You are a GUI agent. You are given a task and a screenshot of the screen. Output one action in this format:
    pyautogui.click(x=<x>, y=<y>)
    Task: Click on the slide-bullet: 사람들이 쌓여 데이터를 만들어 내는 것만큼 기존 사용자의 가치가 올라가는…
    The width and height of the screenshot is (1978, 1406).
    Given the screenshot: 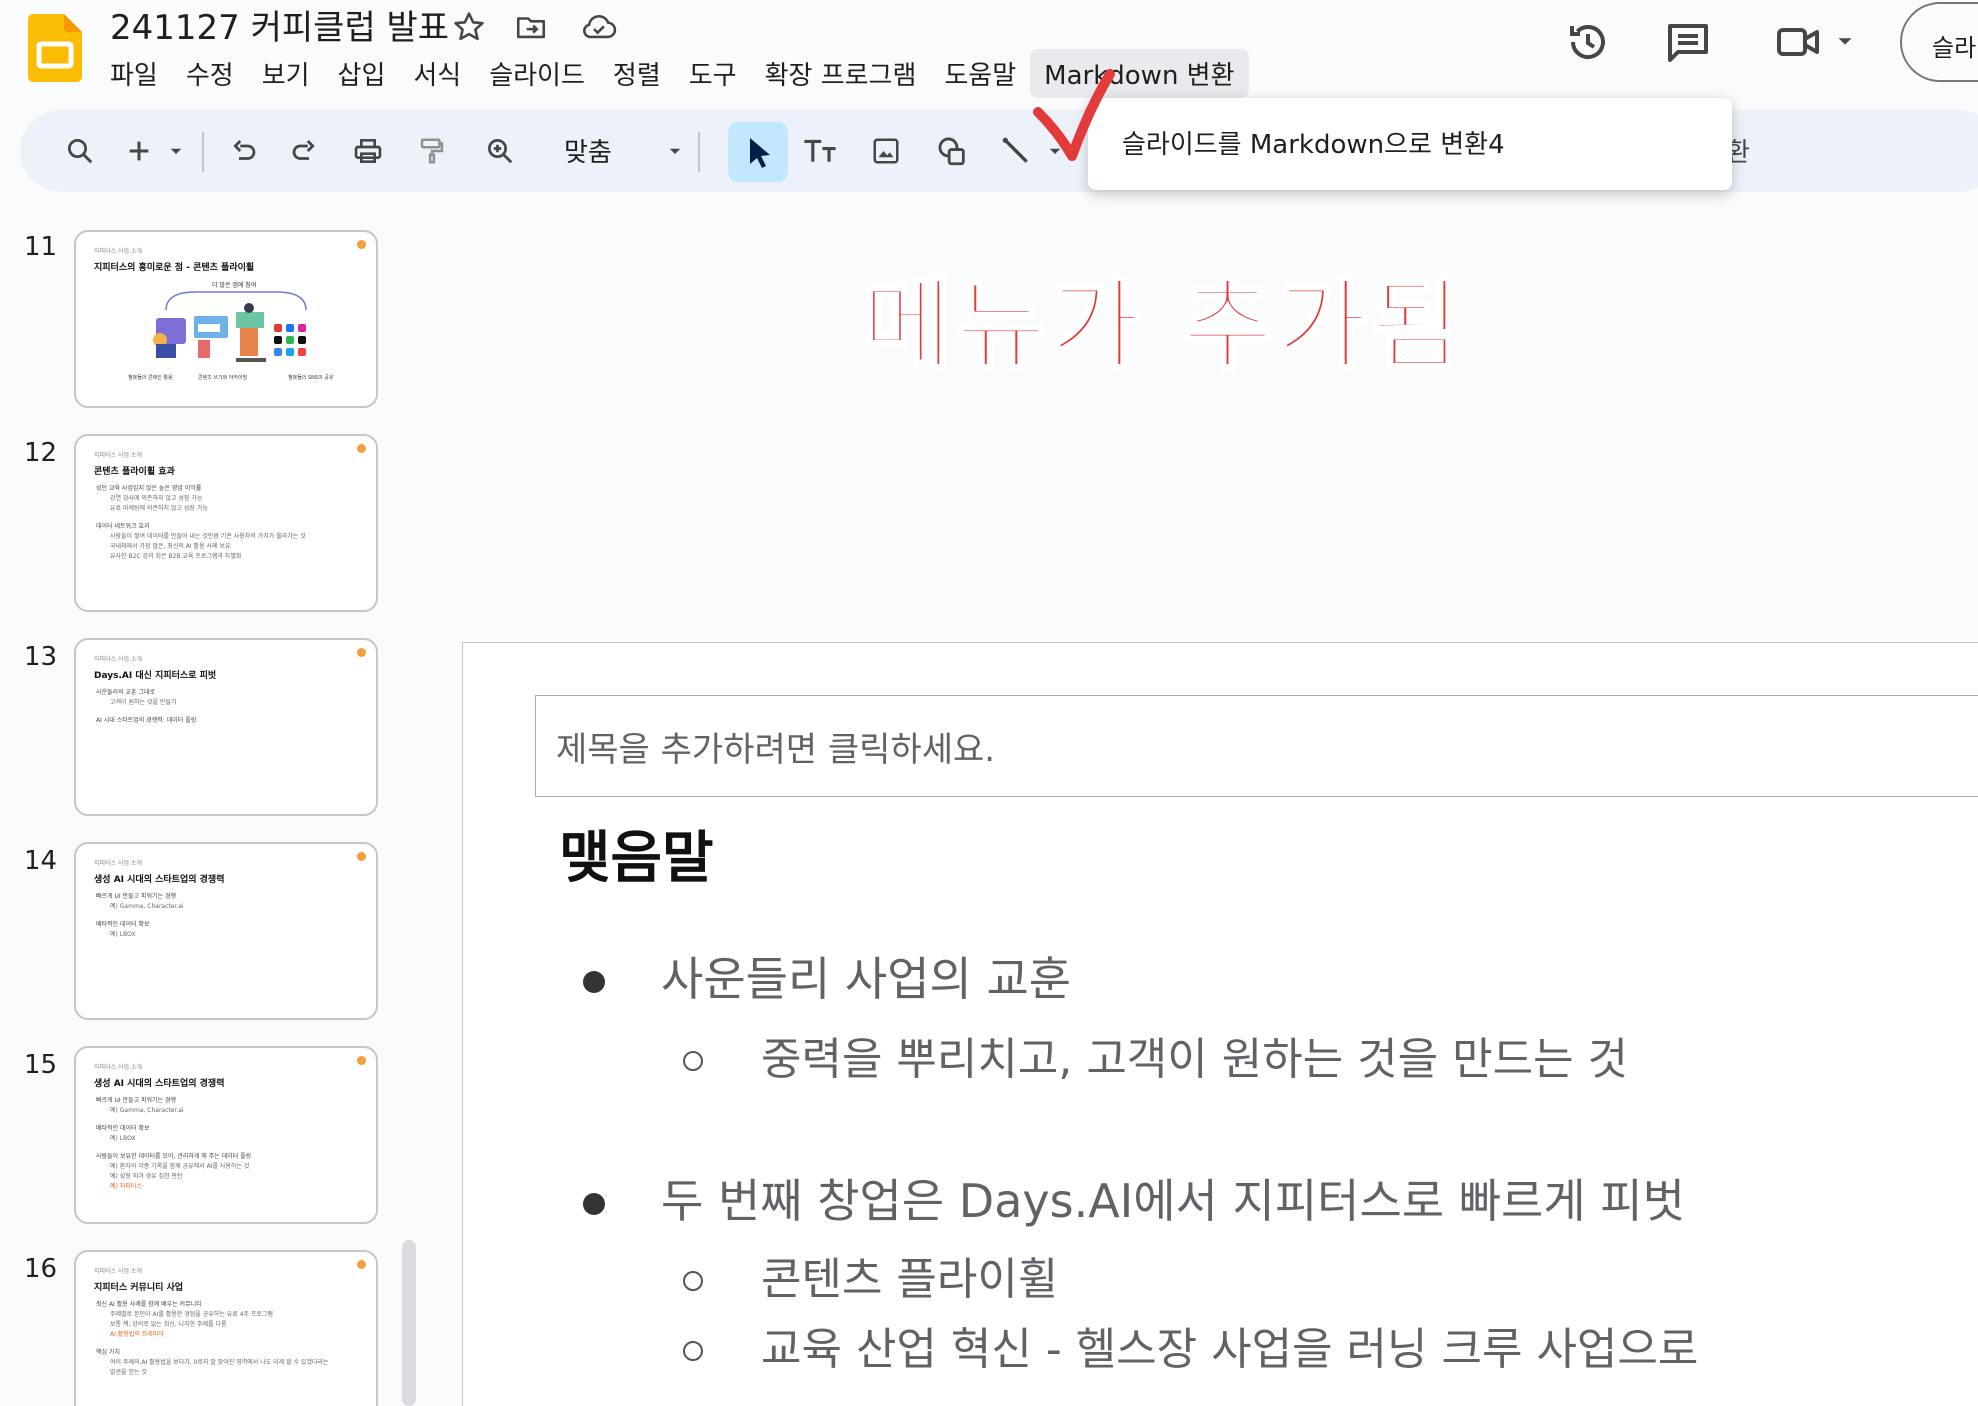 What is the action you would take?
    pyautogui.click(x=208, y=536)
    